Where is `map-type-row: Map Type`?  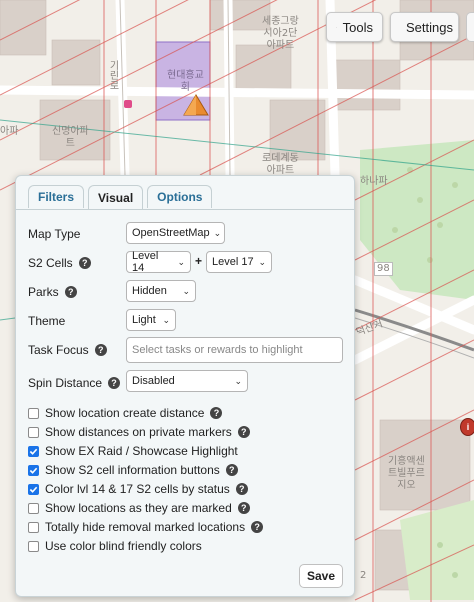 map-type-row: Map Type is located at coordinates (54, 234).